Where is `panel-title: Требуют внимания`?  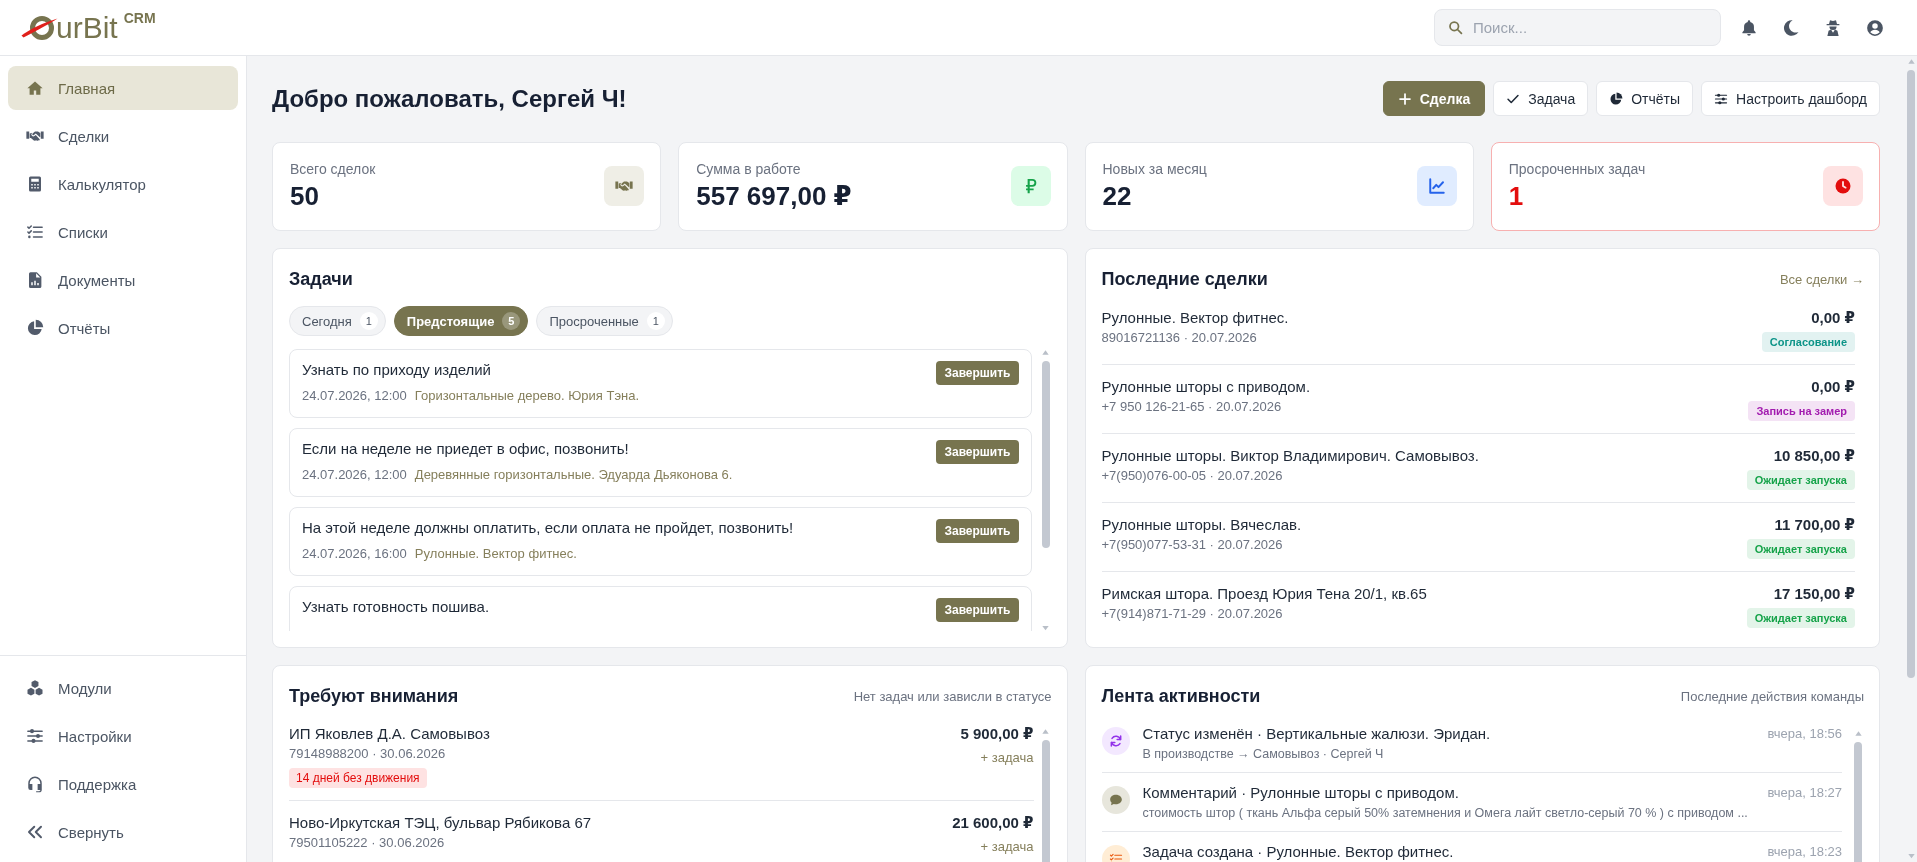 panel-title: Требуют внимания is located at coordinates (374, 696).